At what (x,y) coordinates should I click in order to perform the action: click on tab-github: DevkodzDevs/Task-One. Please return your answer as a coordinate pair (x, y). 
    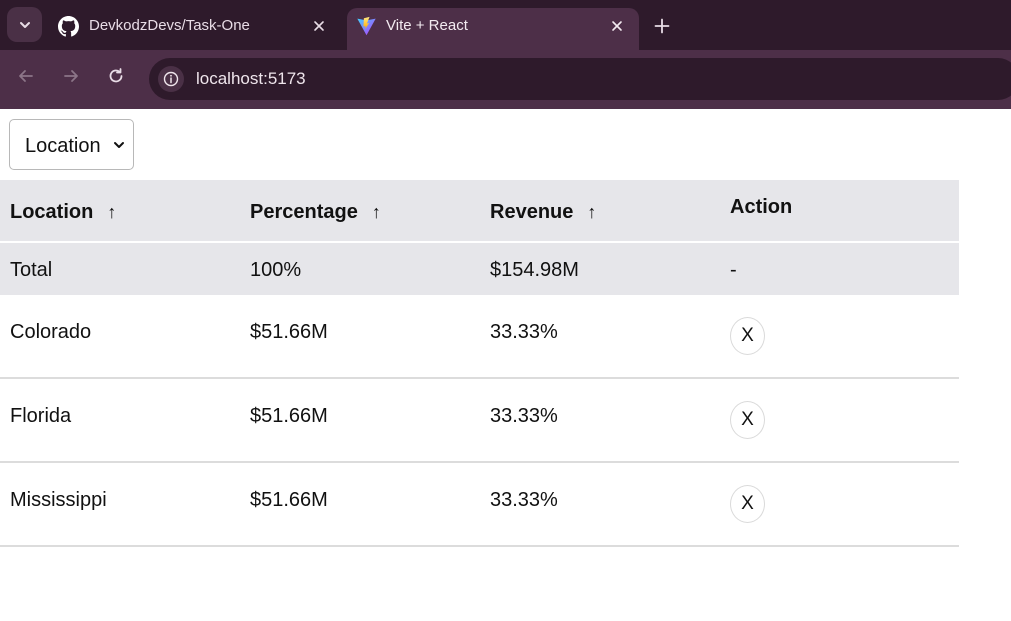
    Looking at the image, I should click on (195, 29).